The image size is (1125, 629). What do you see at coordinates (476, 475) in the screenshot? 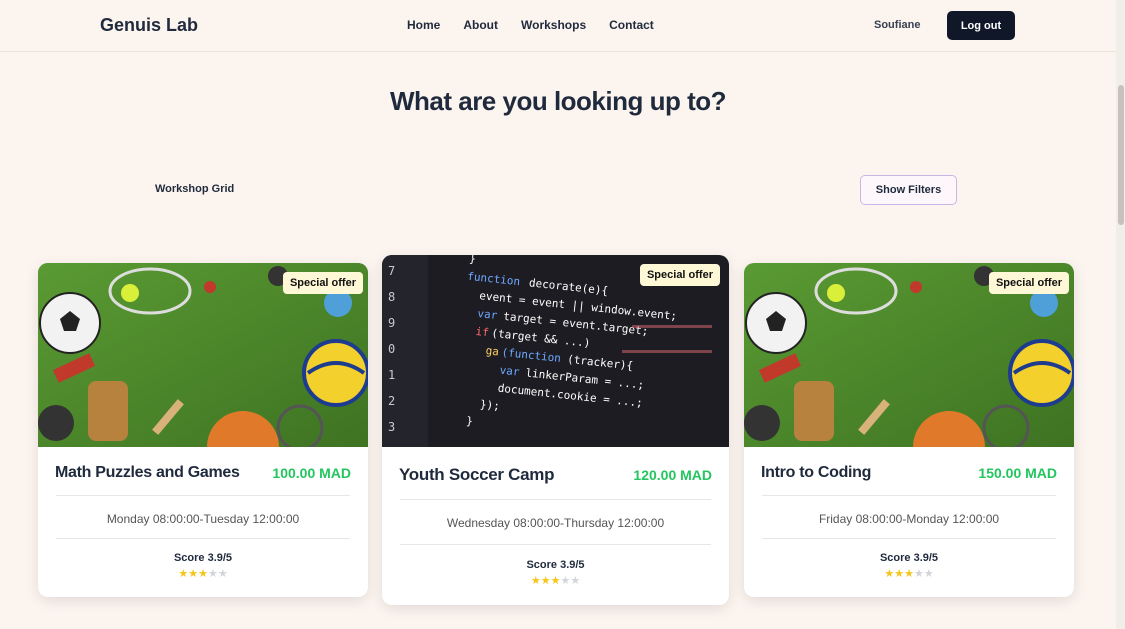
I see `card-title: Youth Soccer Camp` at bounding box center [476, 475].